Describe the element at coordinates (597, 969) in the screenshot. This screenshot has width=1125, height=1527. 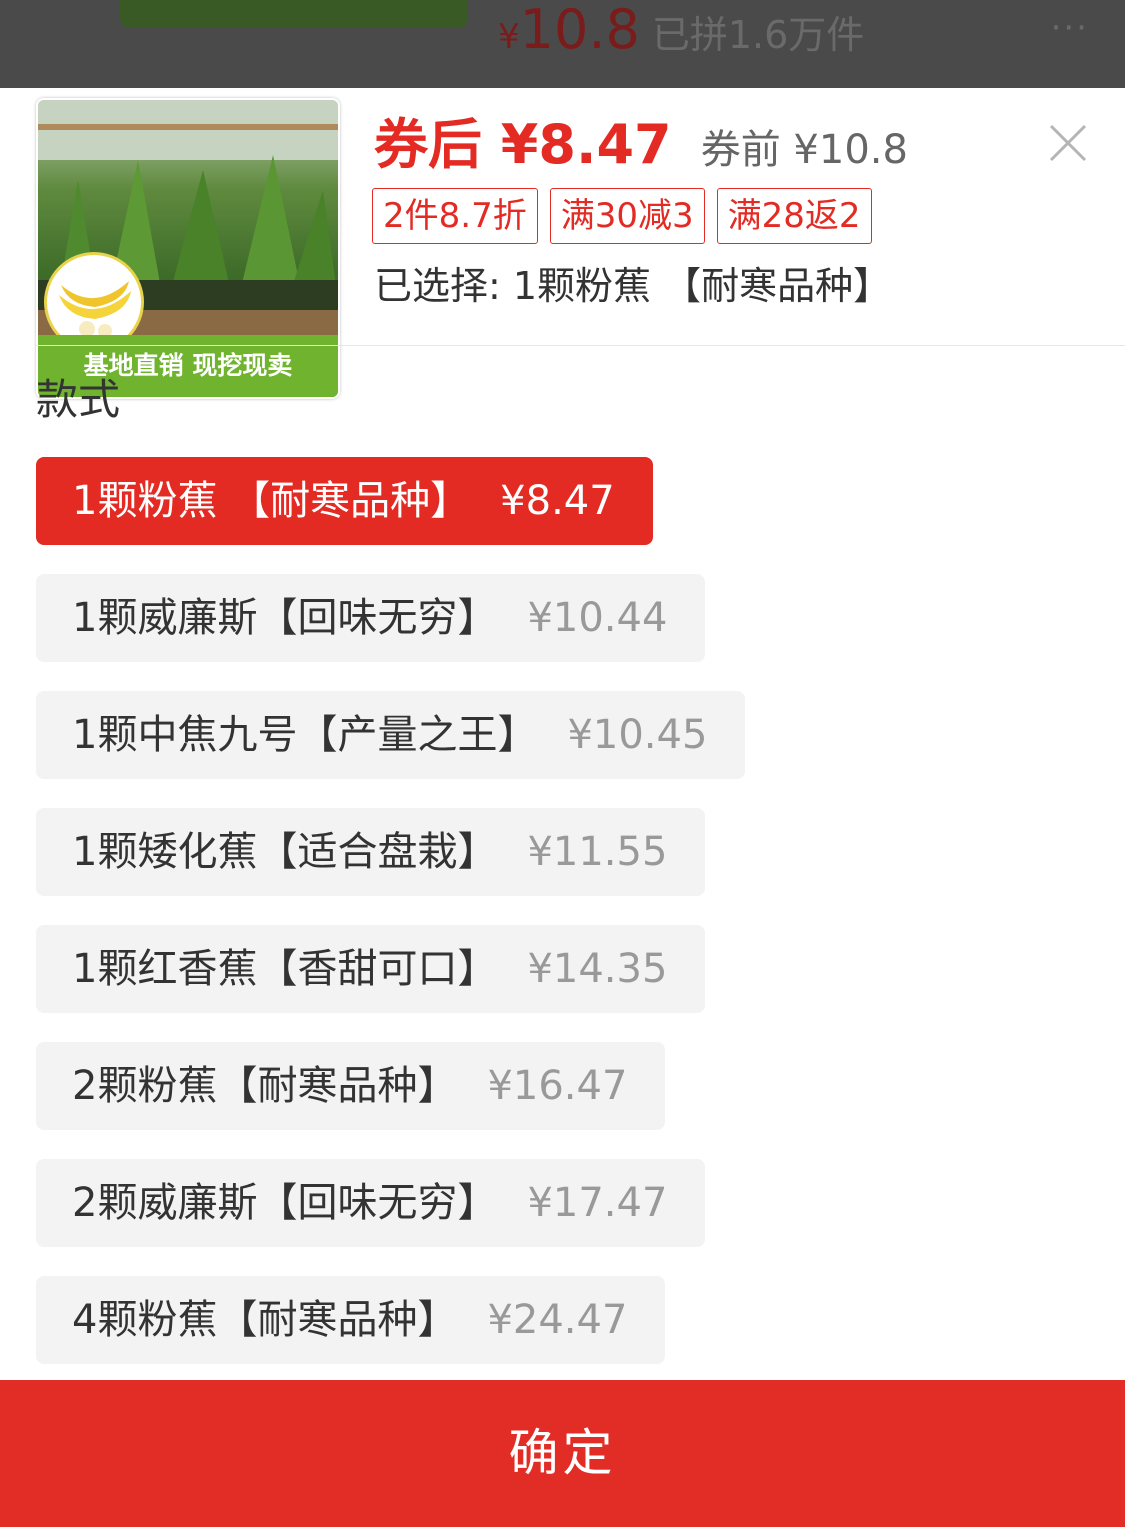
I see `sku-option-price: ¥14.35` at that location.